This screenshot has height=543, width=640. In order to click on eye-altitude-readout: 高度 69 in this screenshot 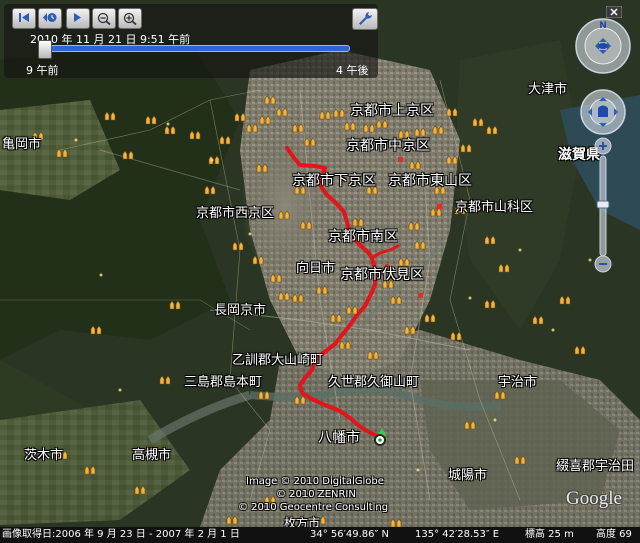, I will do `click(614, 534)`.